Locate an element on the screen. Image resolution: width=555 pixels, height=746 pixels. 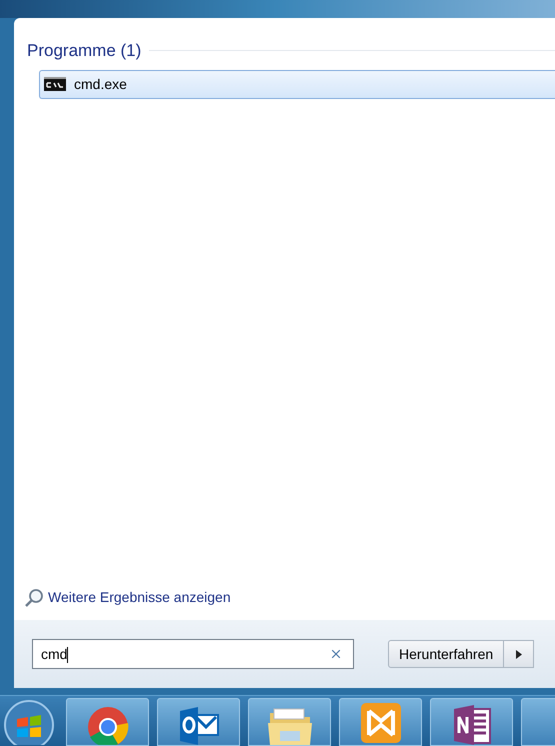
search-field: cmd is located at coordinates (193, 654).